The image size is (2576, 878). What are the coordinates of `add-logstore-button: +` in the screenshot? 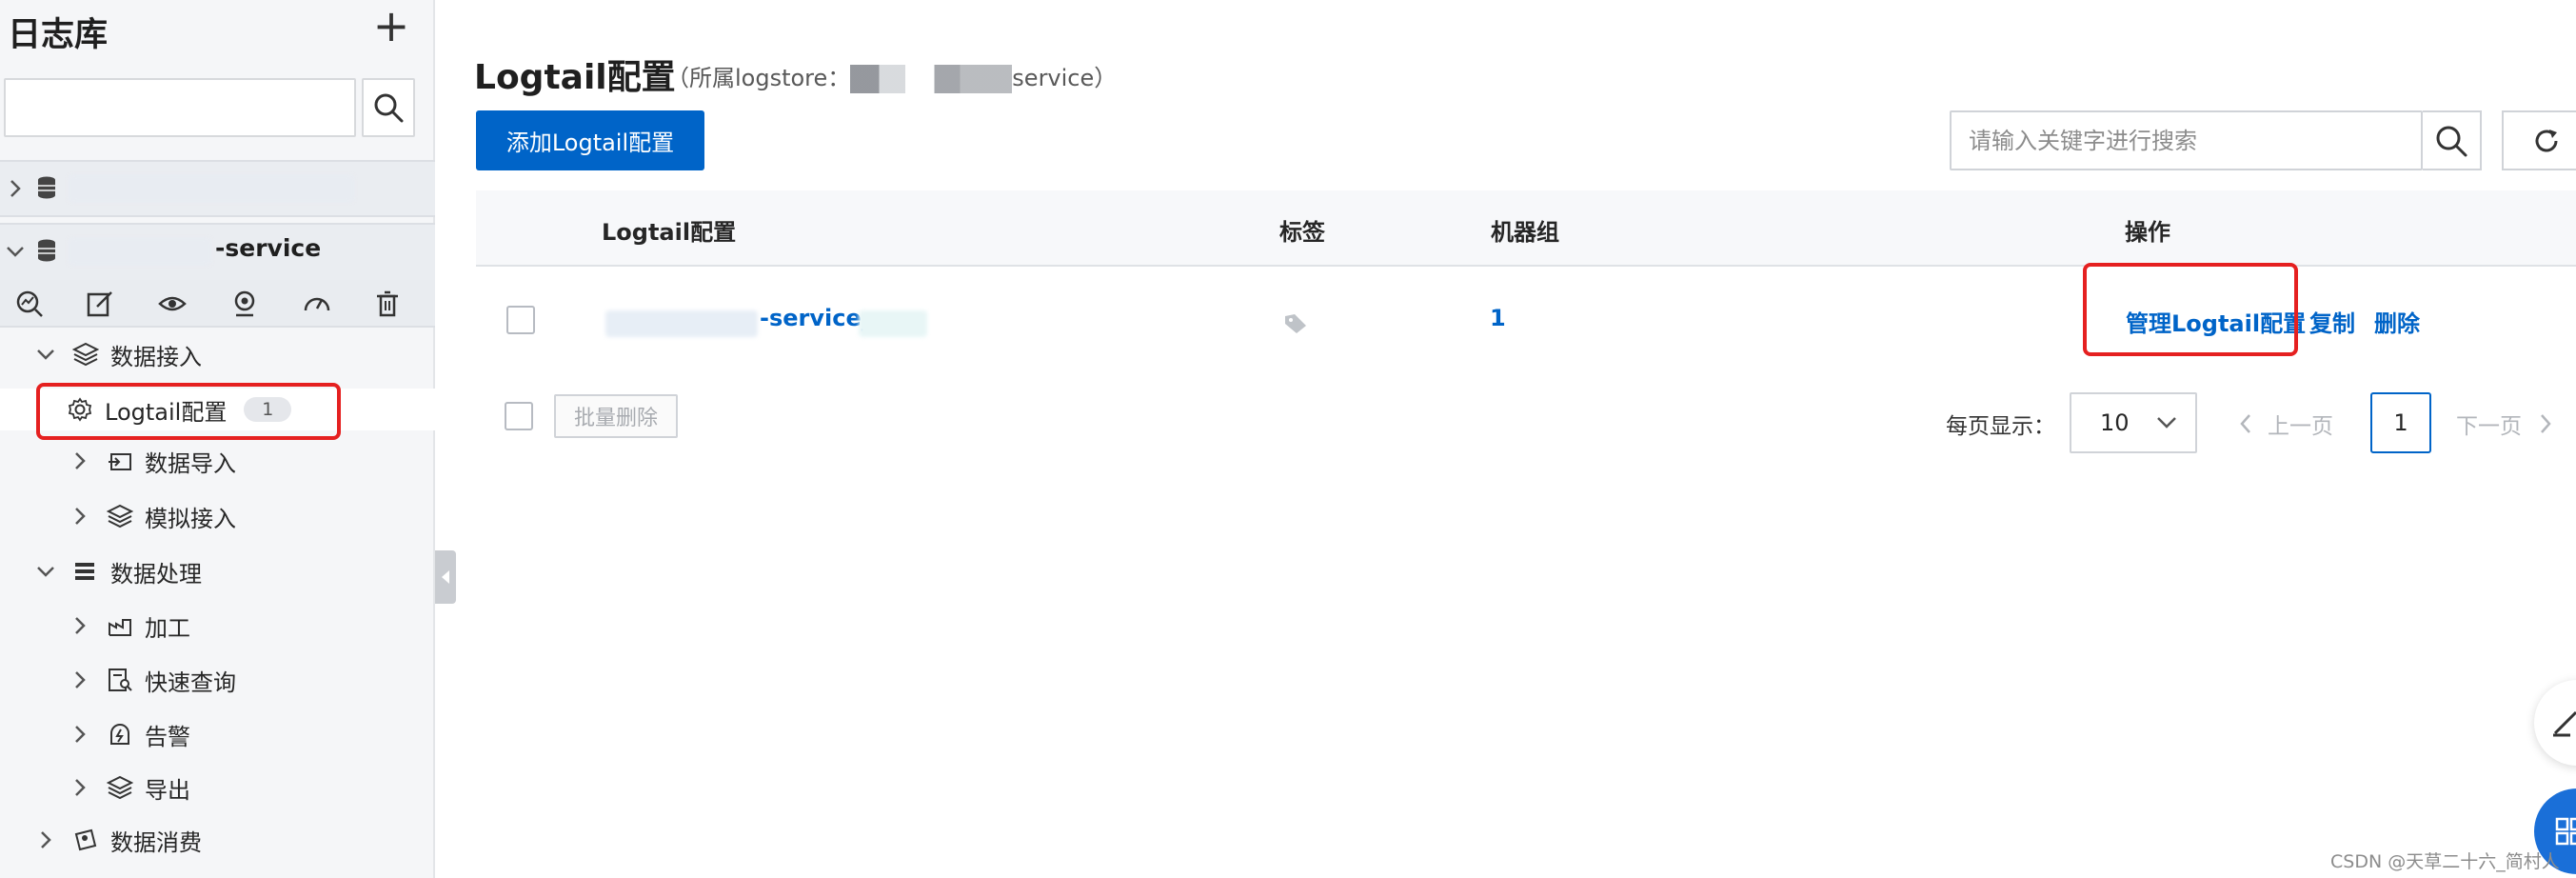 It's located at (391, 27).